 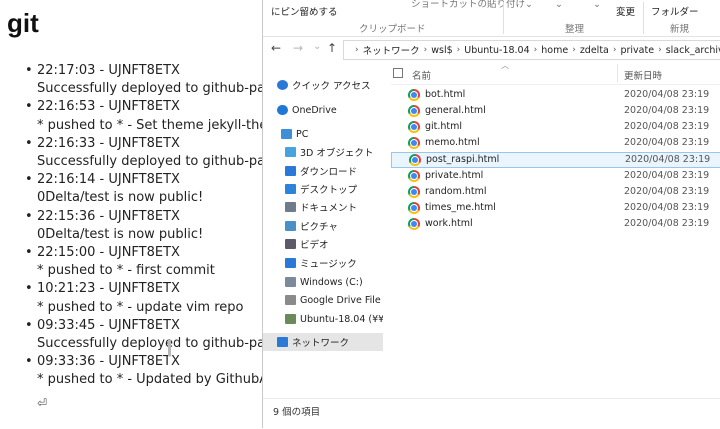 What do you see at coordinates (468, 5) in the screenshot?
I see `paste-shortcut-button: ショートカットの貼り付け` at bounding box center [468, 5].